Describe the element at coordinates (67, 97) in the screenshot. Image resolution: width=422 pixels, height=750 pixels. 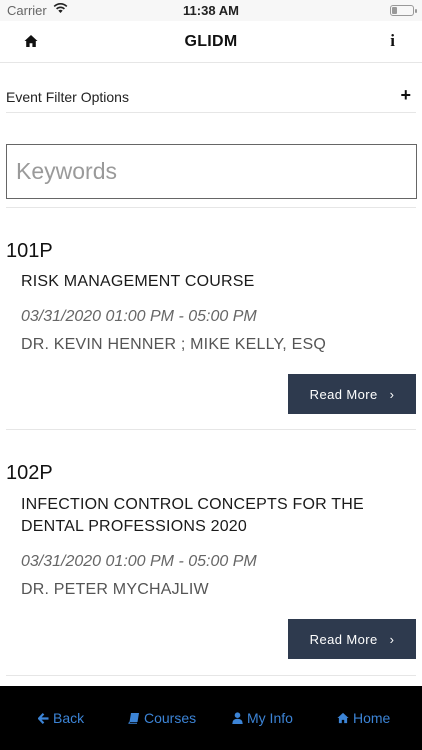
I see `event-filter-label: Event Filter Options` at that location.